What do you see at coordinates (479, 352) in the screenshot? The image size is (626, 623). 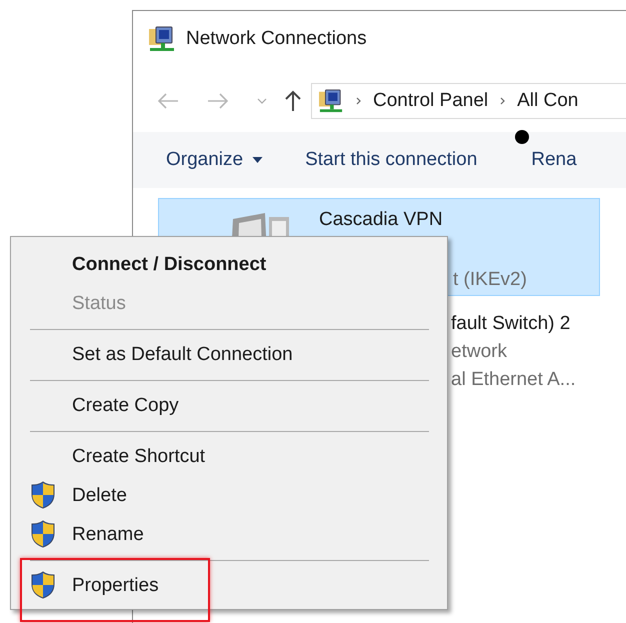 I see `connection-text: etwork` at bounding box center [479, 352].